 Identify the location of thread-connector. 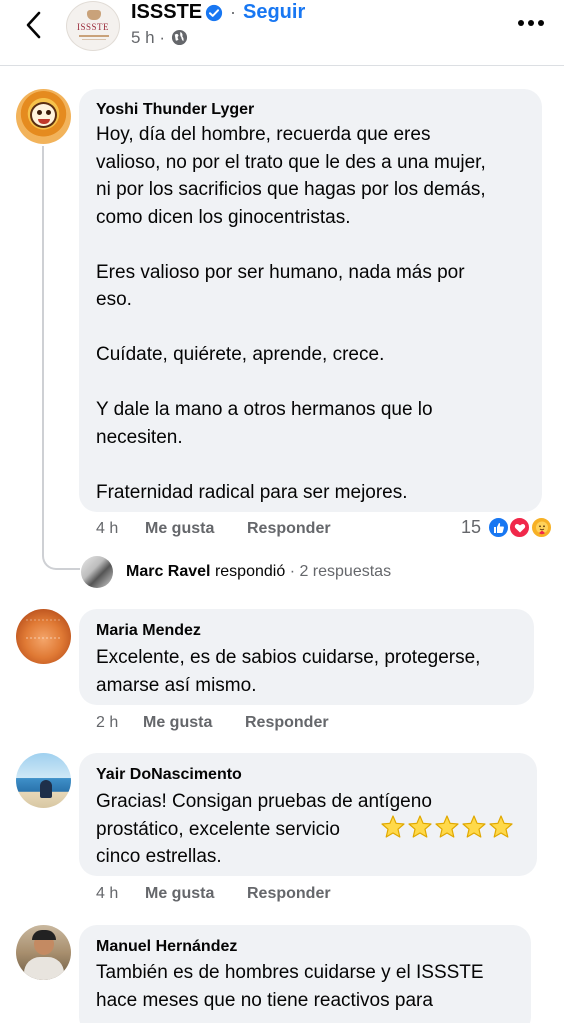
(61, 358).